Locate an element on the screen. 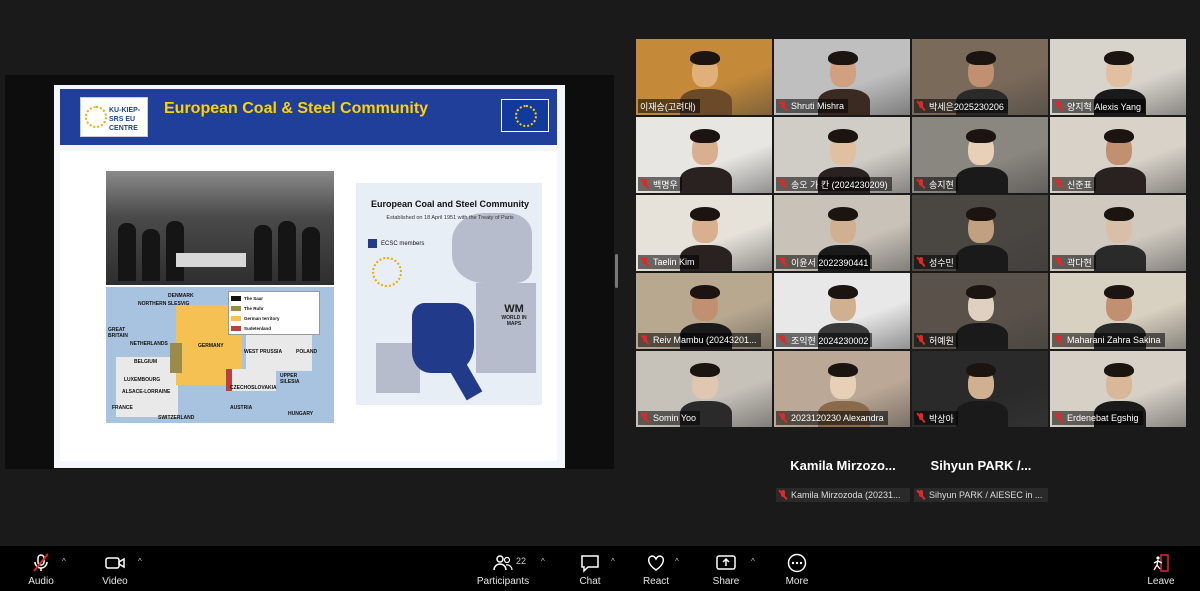  participant-video-tile: Maharani Zahra Sakina is located at coordinates (1118, 311).